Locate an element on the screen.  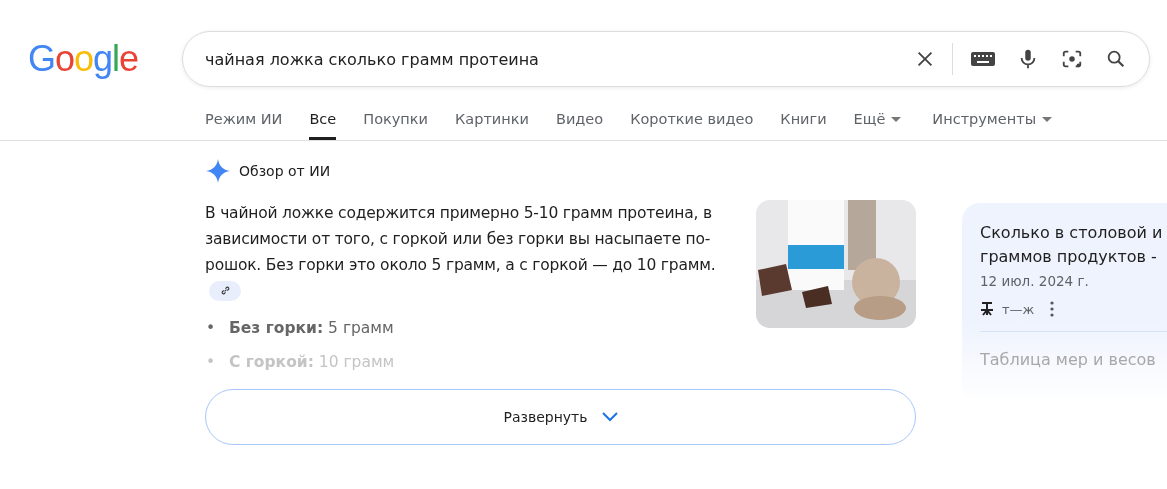
search-tab: Все is located at coordinates (323, 125).